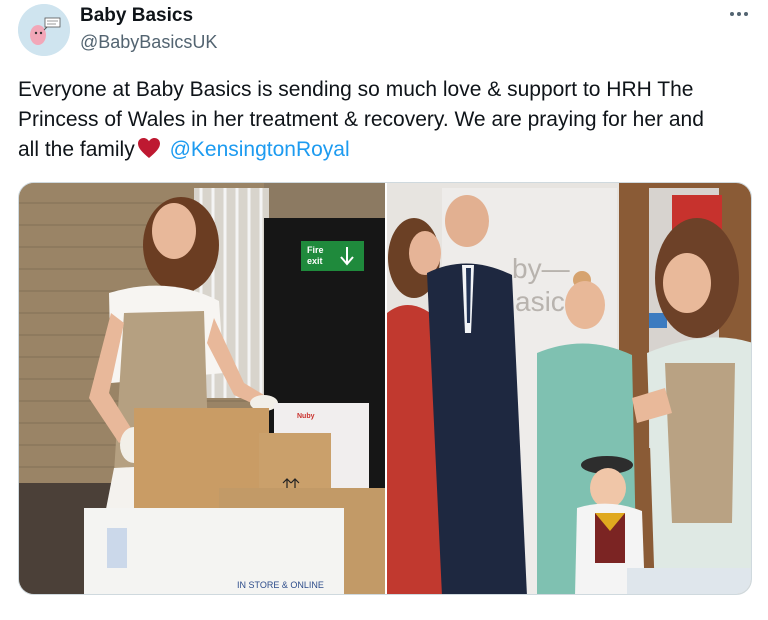 The image size is (768, 620). Describe the element at coordinates (315, 261) in the screenshot. I see `fire-sign-text-2: exit` at that location.